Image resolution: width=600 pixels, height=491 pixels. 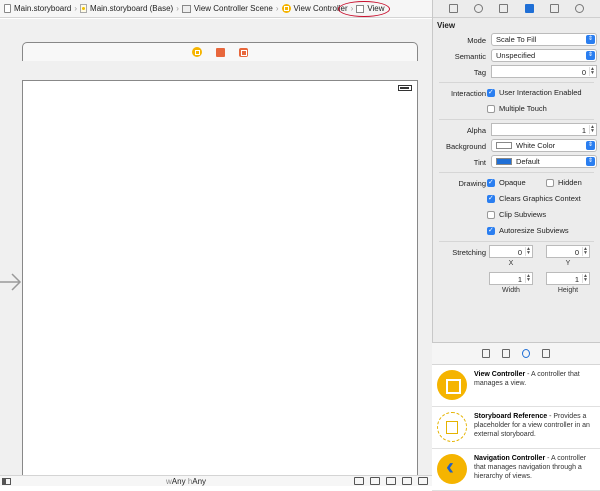 I want to click on media-library-icon, so click(x=546, y=353).